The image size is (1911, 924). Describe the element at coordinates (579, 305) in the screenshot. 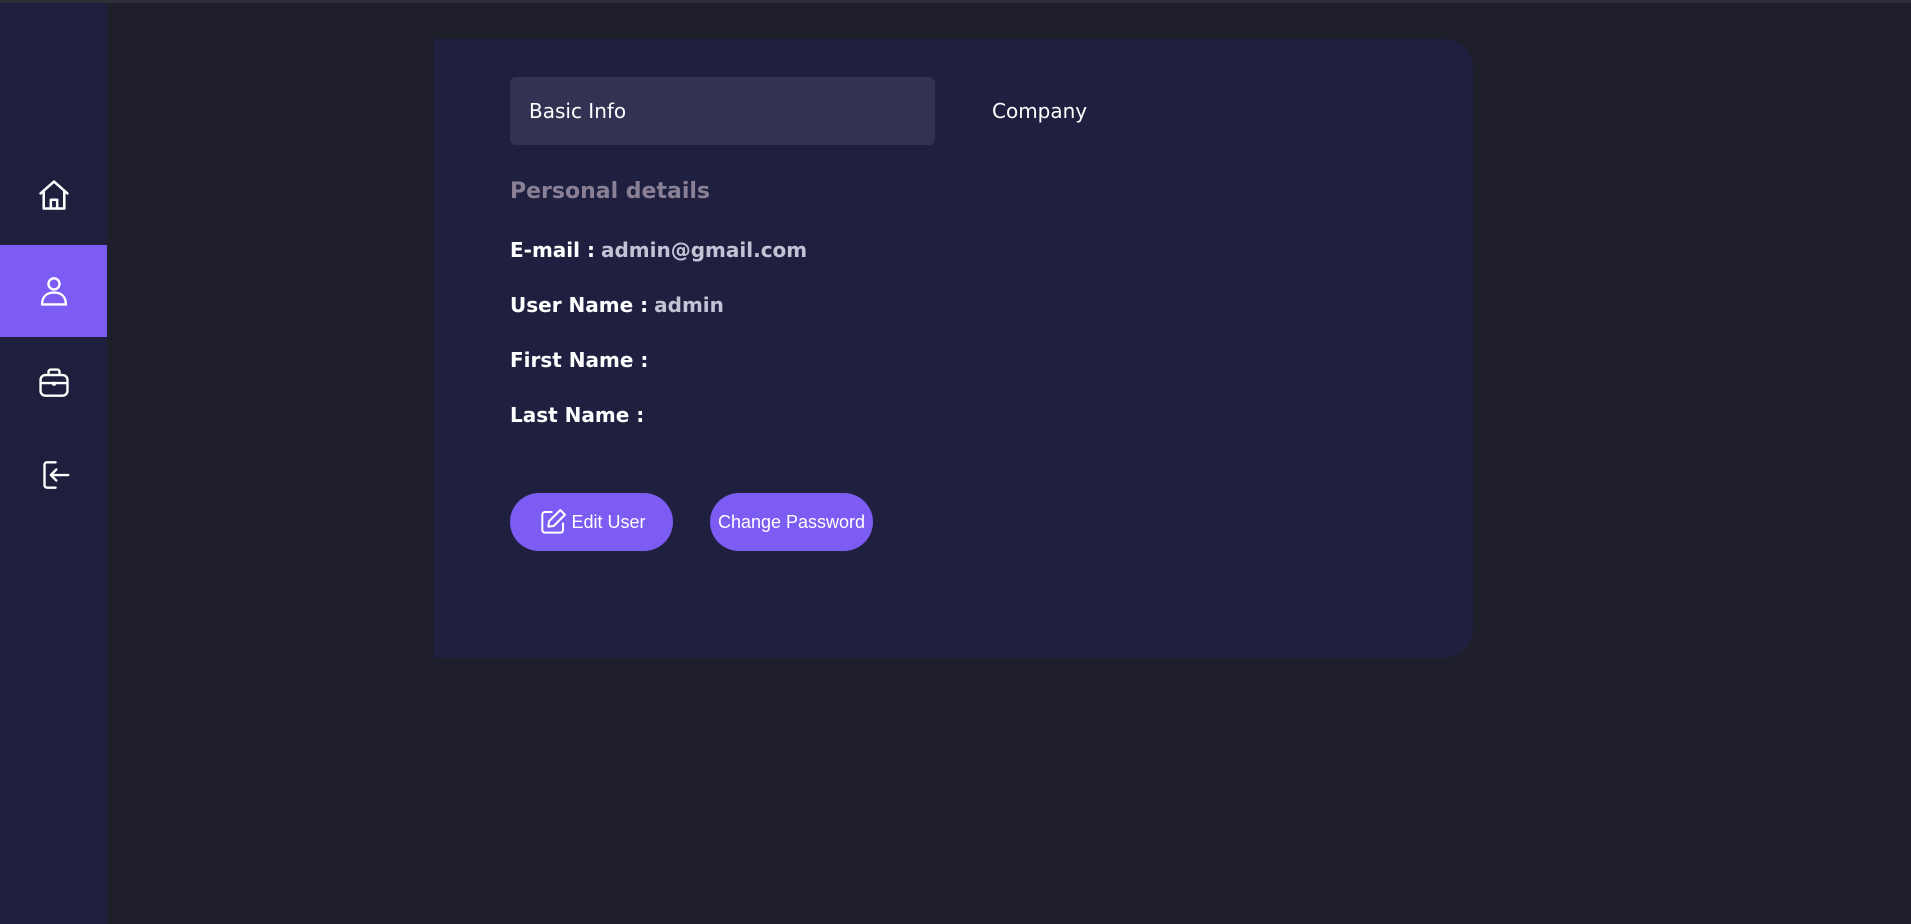

I see `username-label: User Name :` at that location.